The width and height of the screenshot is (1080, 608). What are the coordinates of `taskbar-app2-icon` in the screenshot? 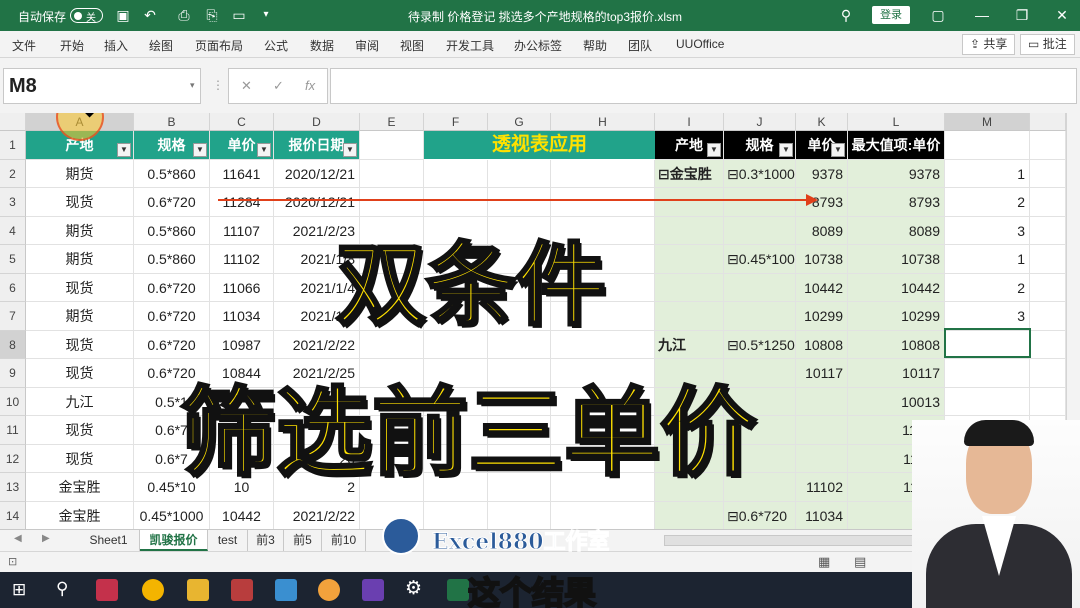 It's located at (242, 590).